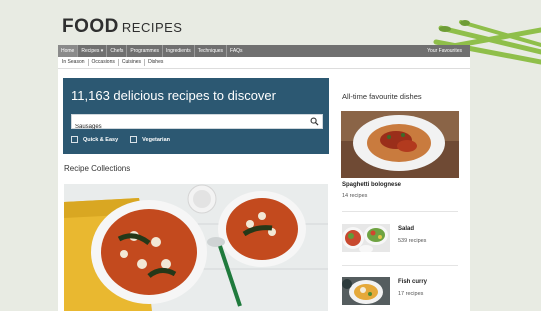 The image size is (541, 311). What do you see at coordinates (382, 96) in the screenshot?
I see `sidebar-title: All-time favourite dishes` at bounding box center [382, 96].